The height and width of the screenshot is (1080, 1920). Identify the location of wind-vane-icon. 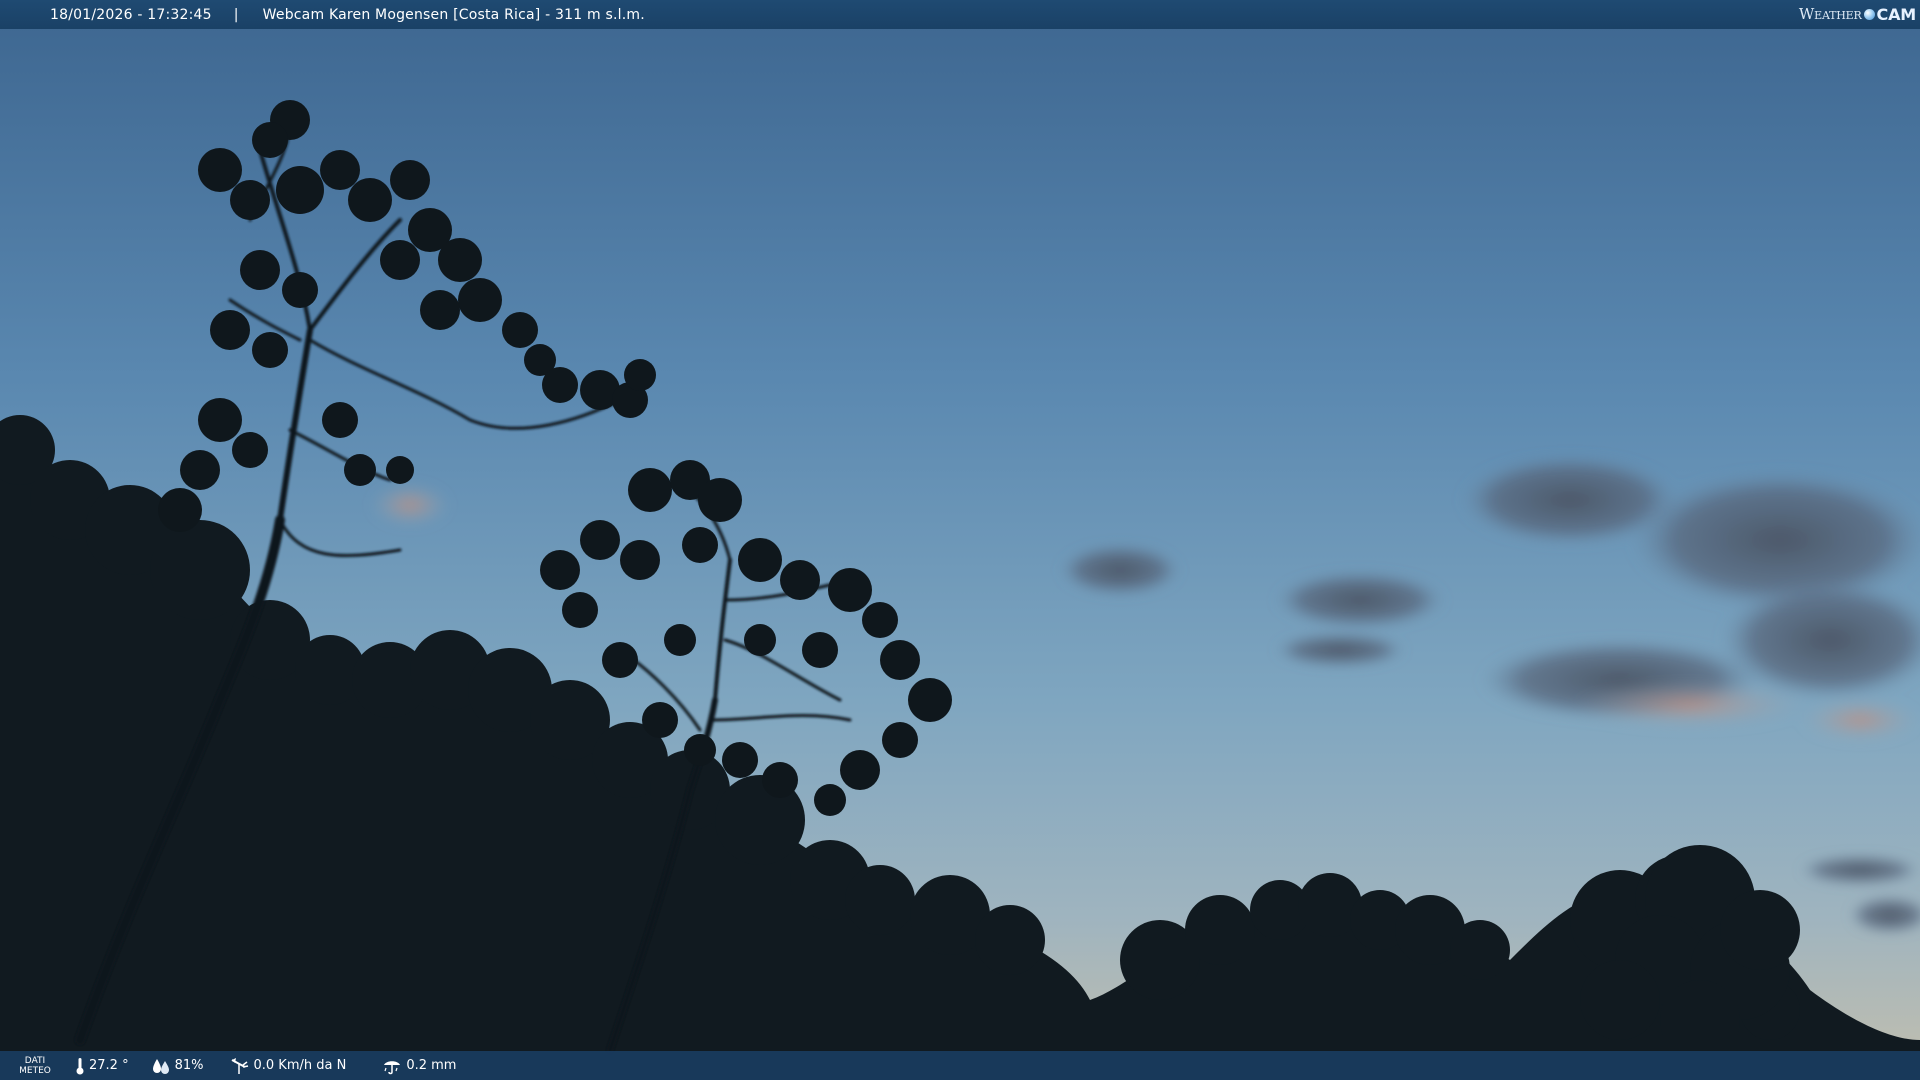
(240, 1065).